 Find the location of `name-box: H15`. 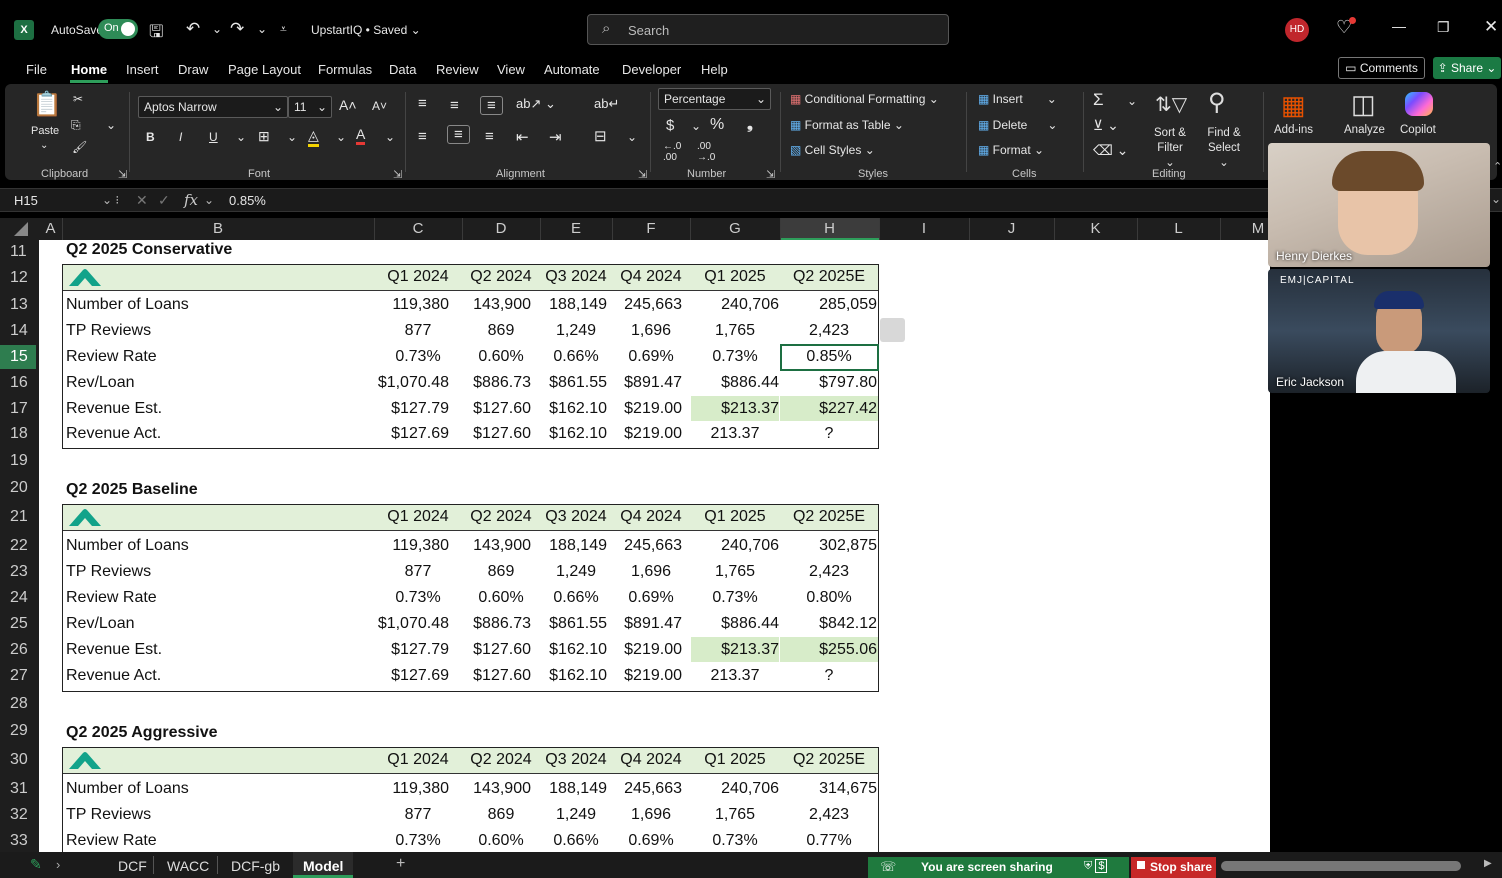

name-box: H15 is located at coordinates (26, 200).